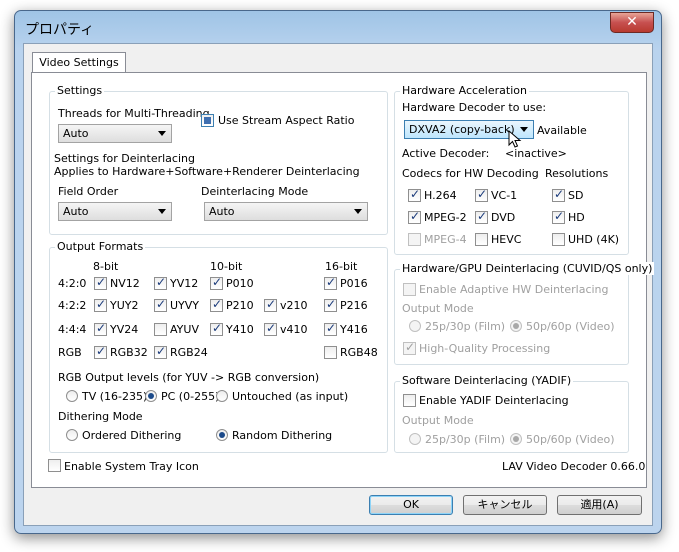 The image size is (679, 552). I want to click on tv-range-radio, so click(72, 396).